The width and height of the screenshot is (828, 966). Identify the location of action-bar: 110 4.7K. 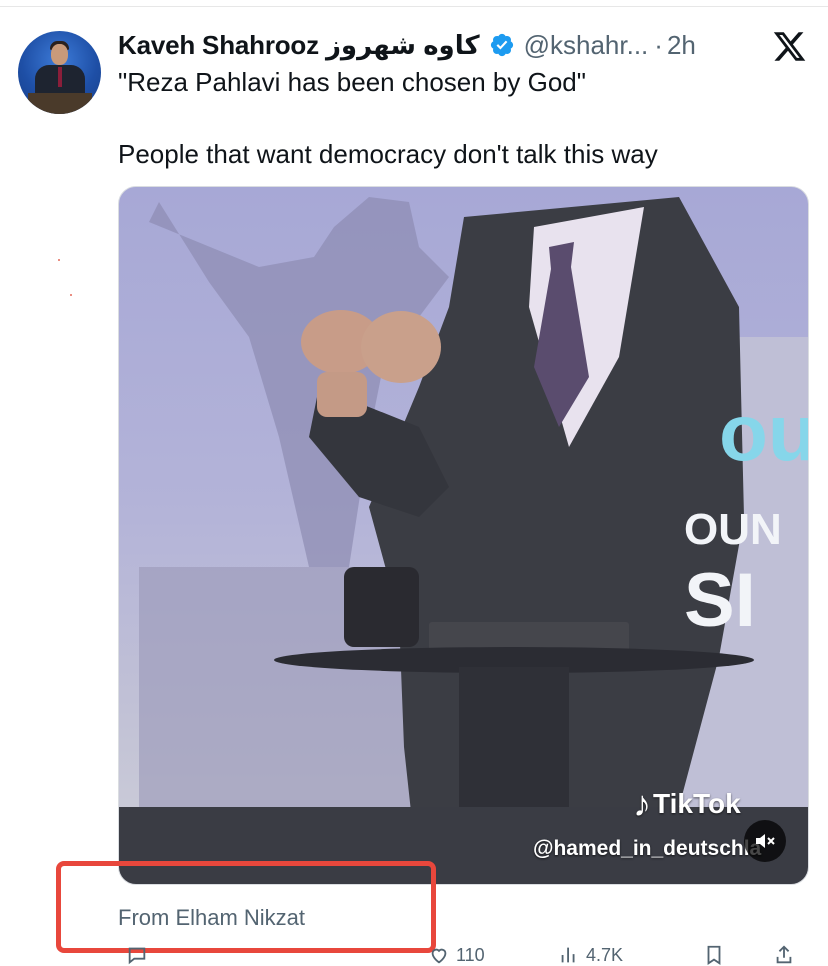
(463, 954).